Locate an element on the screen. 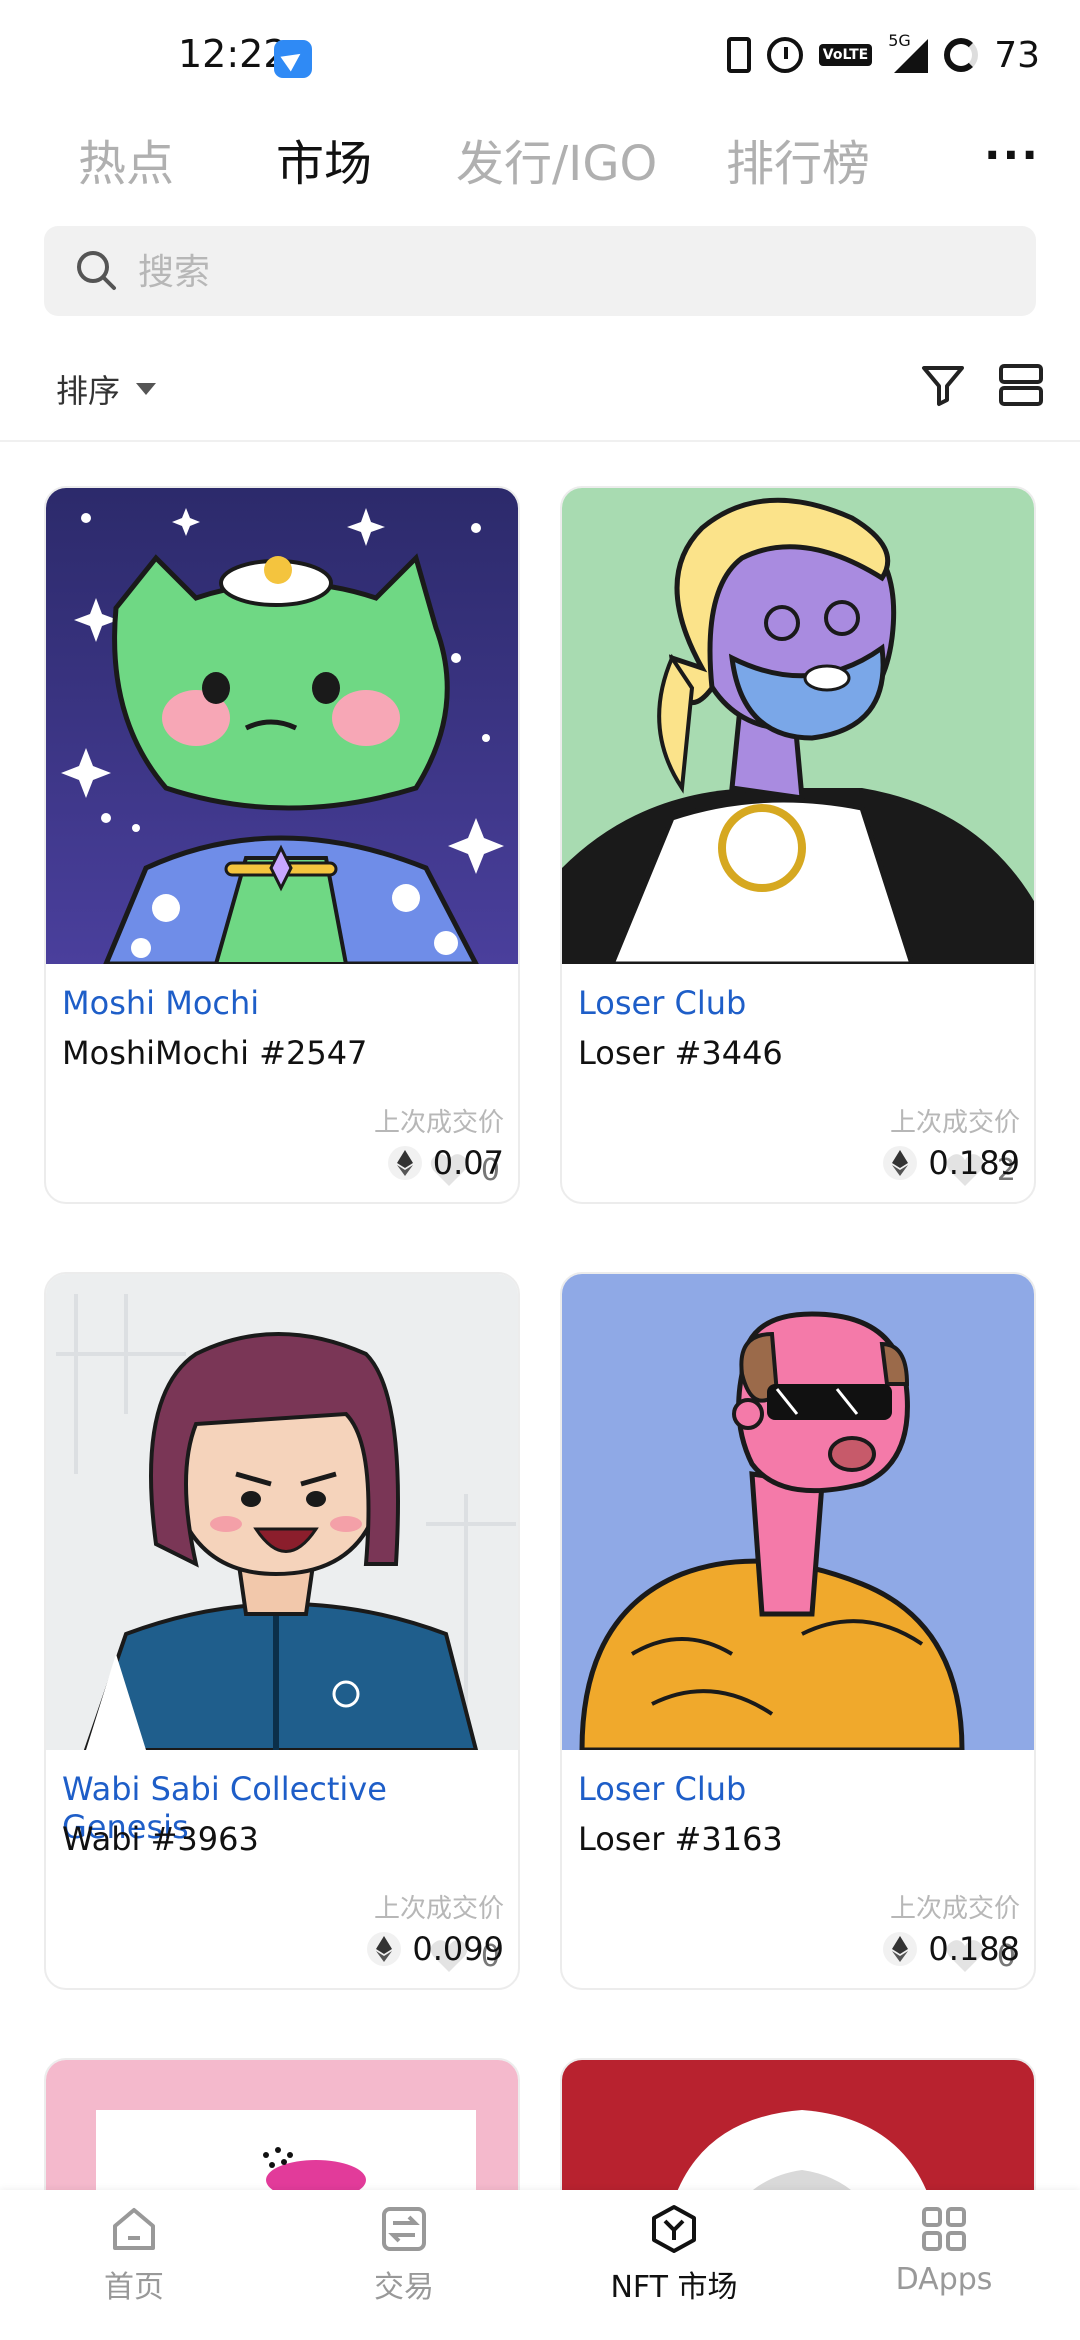 Image resolution: width=1080 pixels, height=2340 pixels. nft-image-pink-sunglasses is located at coordinates (798, 1512).